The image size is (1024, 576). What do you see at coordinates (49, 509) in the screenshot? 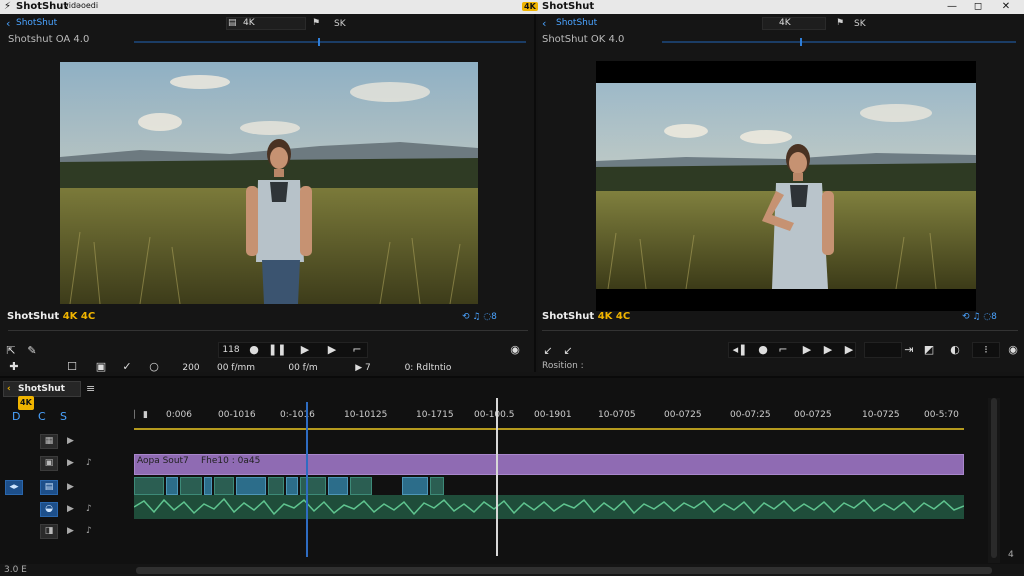
I see `track4-audio-button: ◒` at bounding box center [49, 509].